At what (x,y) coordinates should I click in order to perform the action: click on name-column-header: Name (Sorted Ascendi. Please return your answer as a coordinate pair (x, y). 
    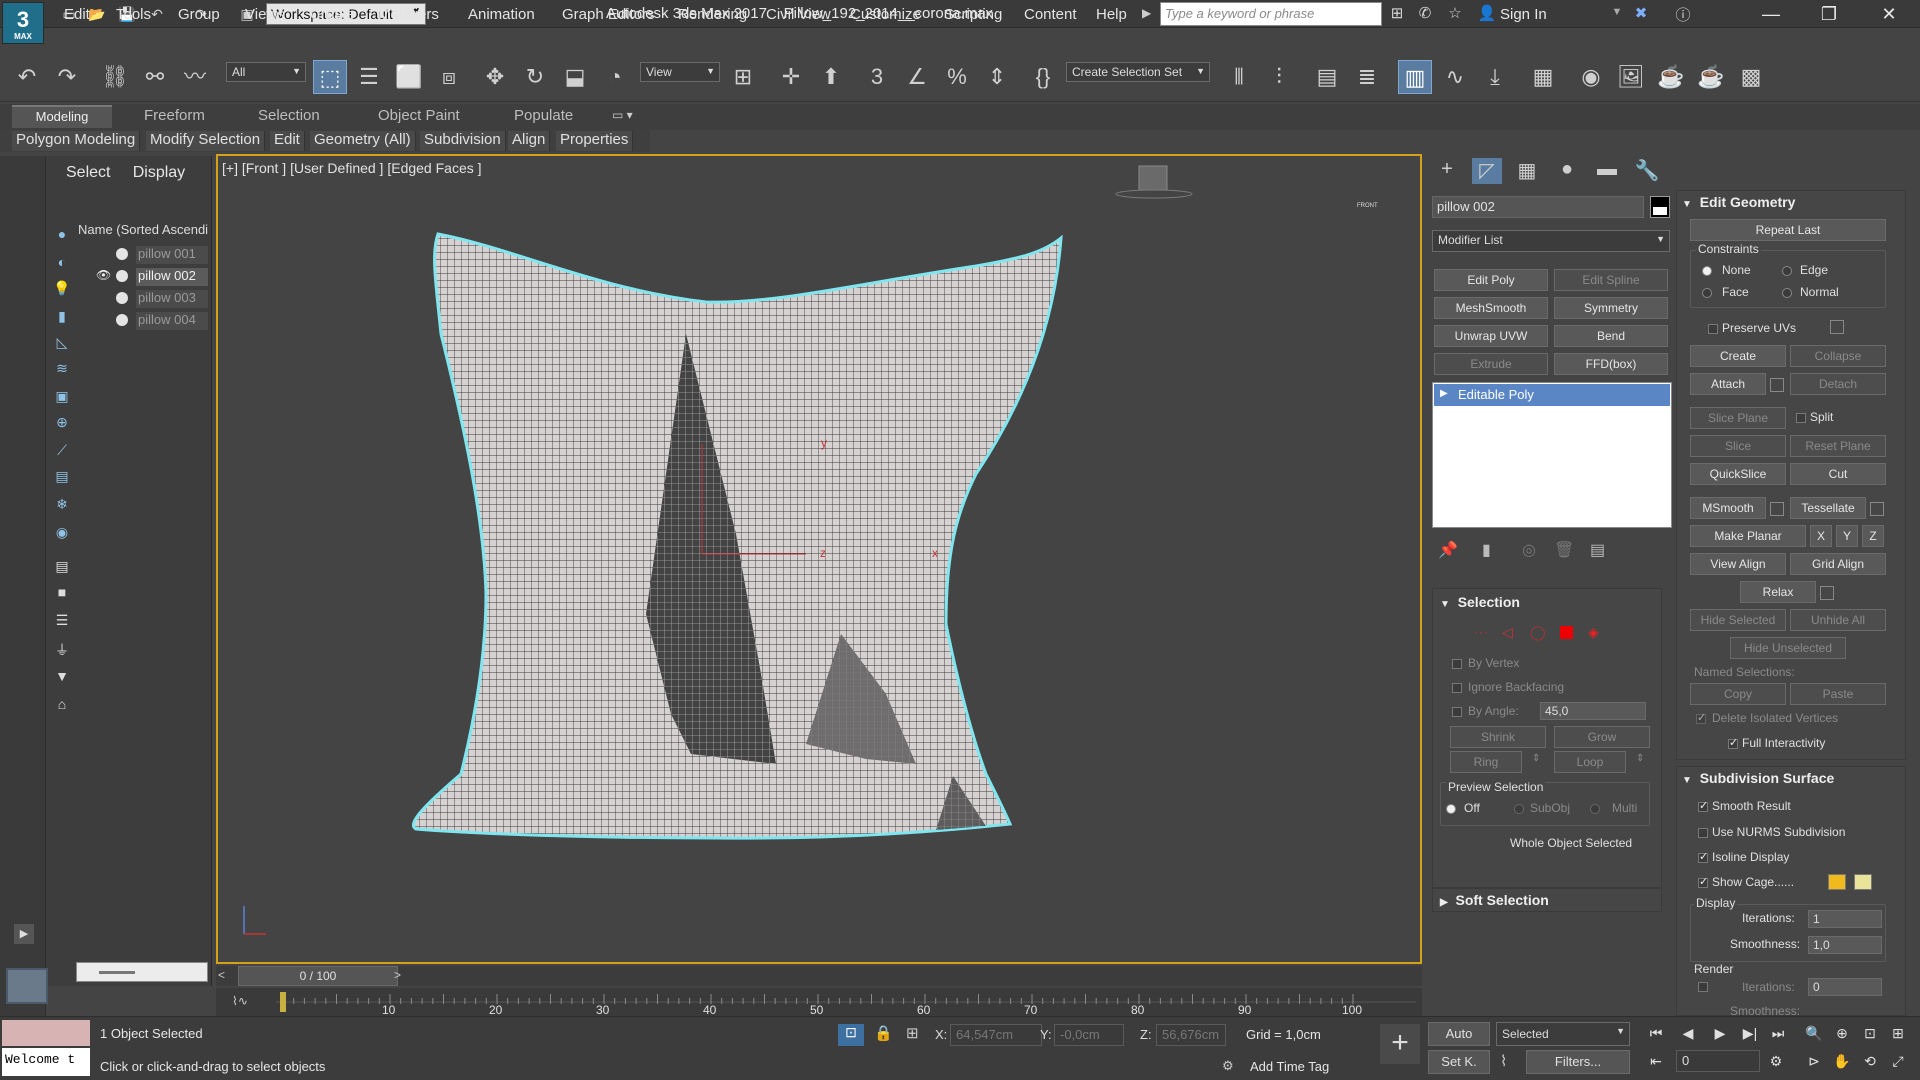
    Looking at the image, I should click on (144, 231).